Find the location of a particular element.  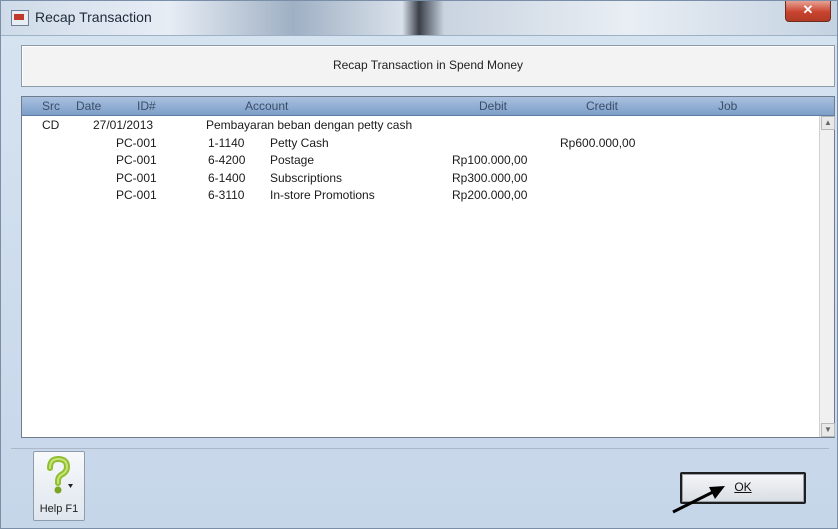

cell-account-name: Postage is located at coordinates (292, 160).